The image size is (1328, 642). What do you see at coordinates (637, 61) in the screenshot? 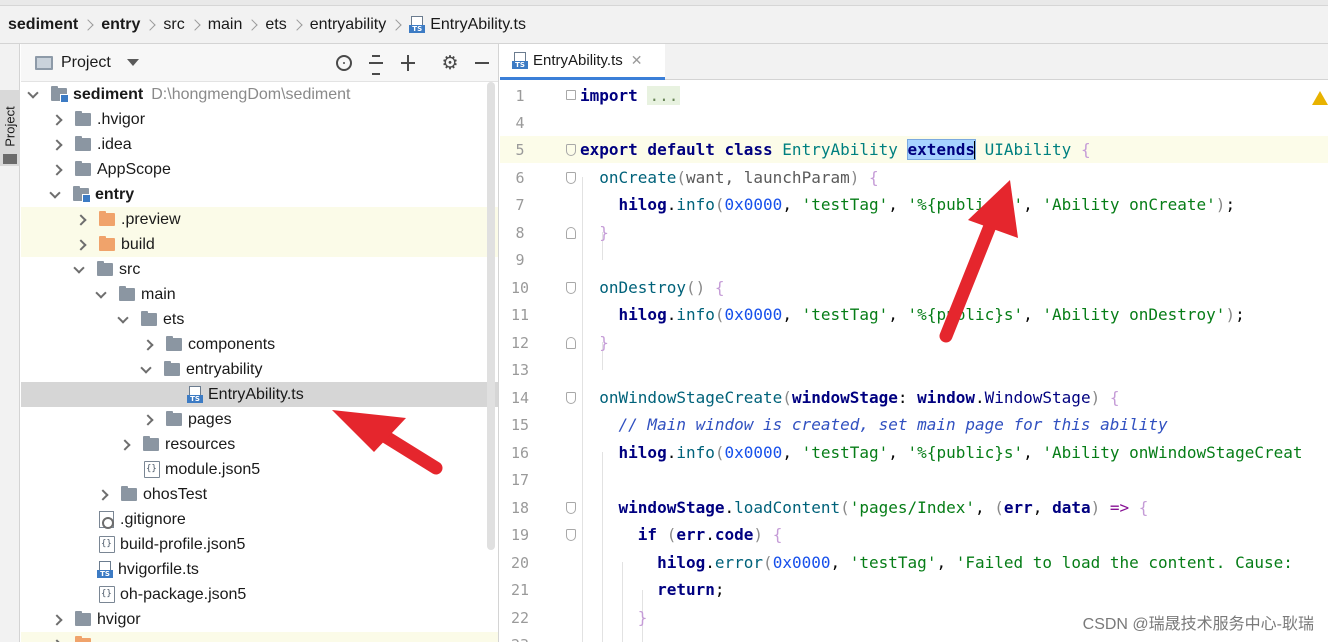
I see `close-icon: ✕` at bounding box center [637, 61].